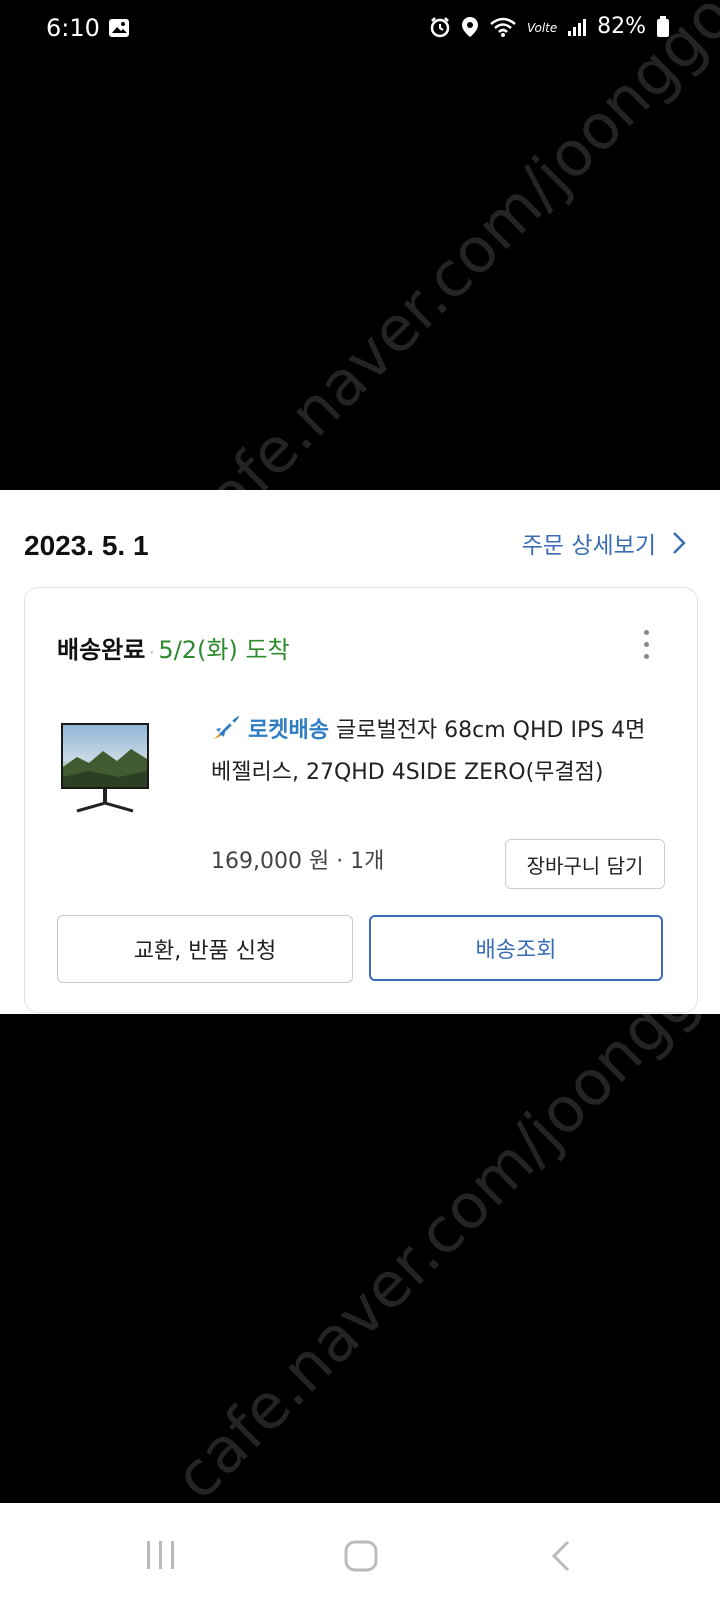 The width and height of the screenshot is (720, 1600). What do you see at coordinates (679, 543) in the screenshot?
I see `chevron-right-icon` at bounding box center [679, 543].